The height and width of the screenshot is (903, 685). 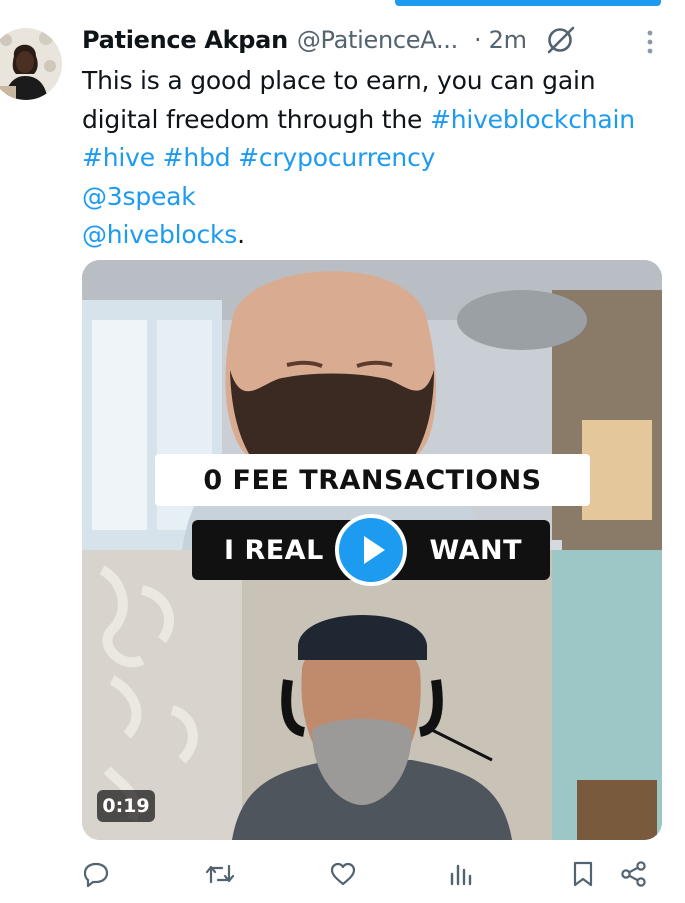 What do you see at coordinates (461, 874) in the screenshot?
I see `analytics-icon` at bounding box center [461, 874].